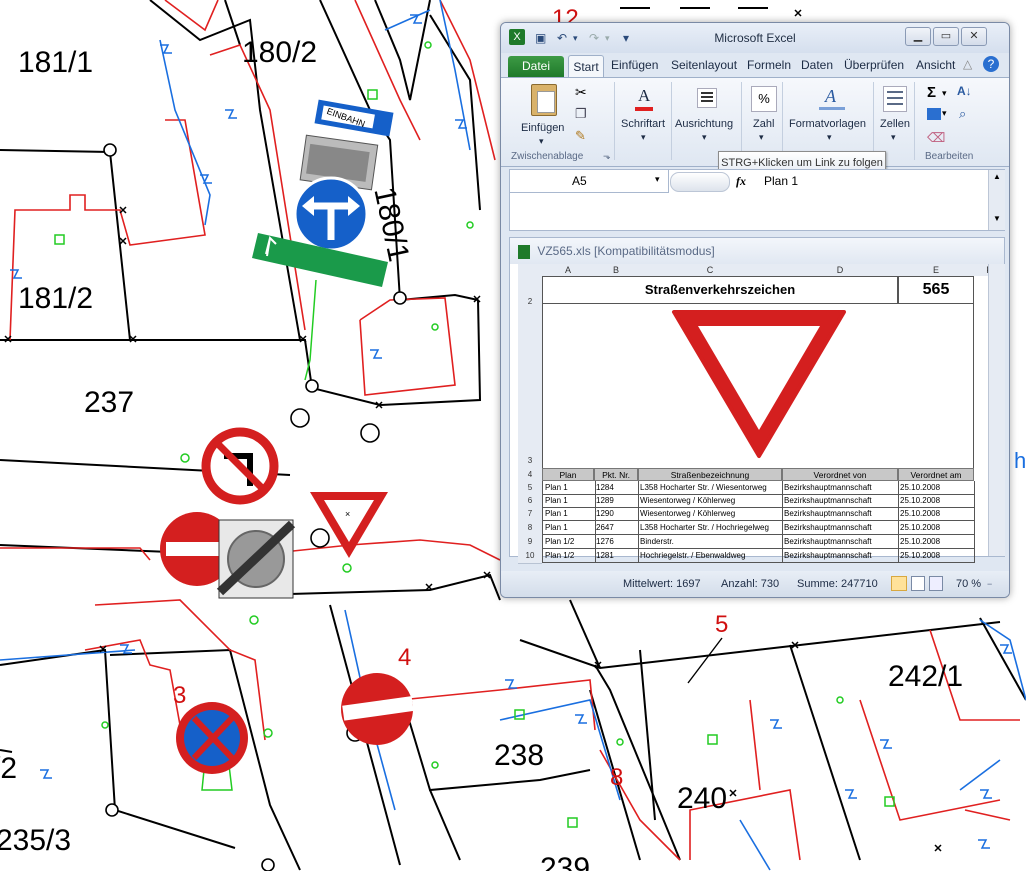  I want to click on row-header: 2, so click(530, 291).